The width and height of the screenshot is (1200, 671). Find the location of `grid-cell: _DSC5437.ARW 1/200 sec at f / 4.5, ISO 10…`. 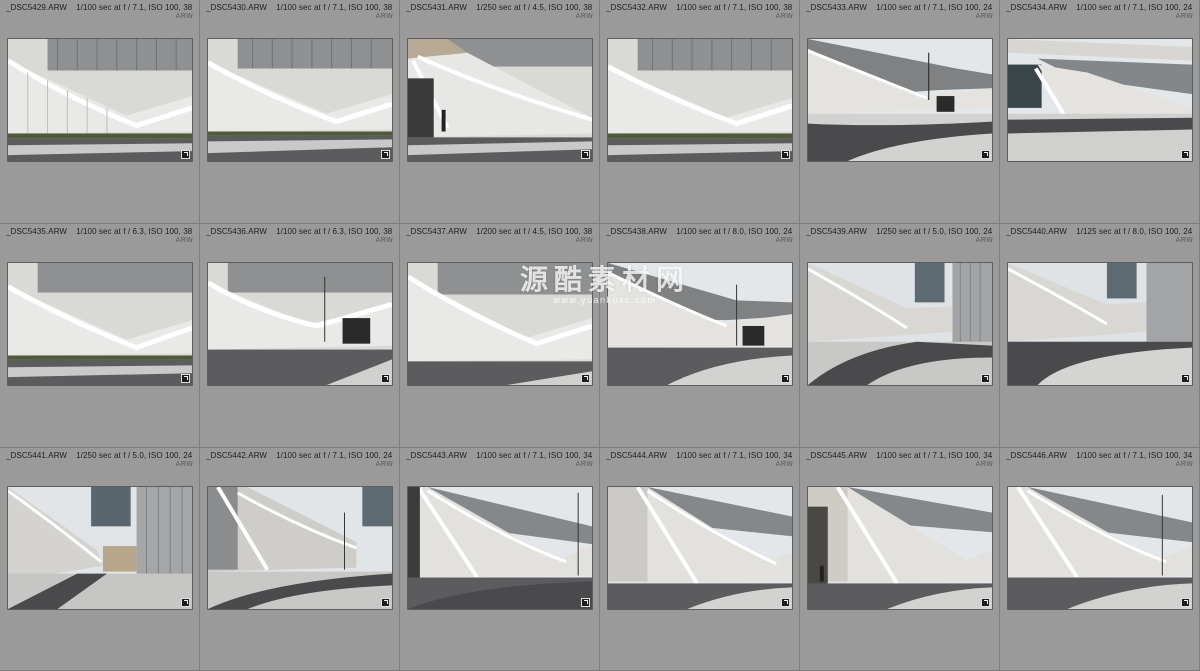

grid-cell: _DSC5437.ARW 1/200 sec at f / 4.5, ISO 10… is located at coordinates (500, 336).